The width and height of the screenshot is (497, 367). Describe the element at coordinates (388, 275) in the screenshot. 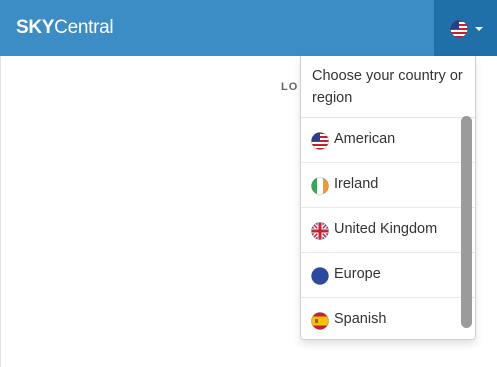

I see `country-option-europe: Europe` at that location.